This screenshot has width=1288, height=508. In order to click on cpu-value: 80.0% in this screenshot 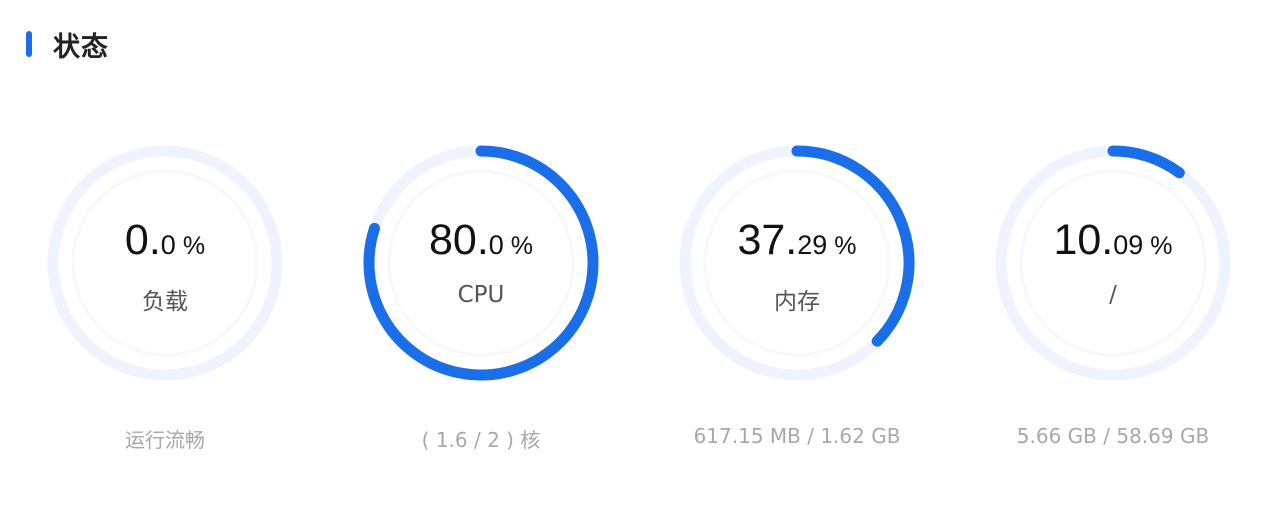, I will do `click(481, 240)`.